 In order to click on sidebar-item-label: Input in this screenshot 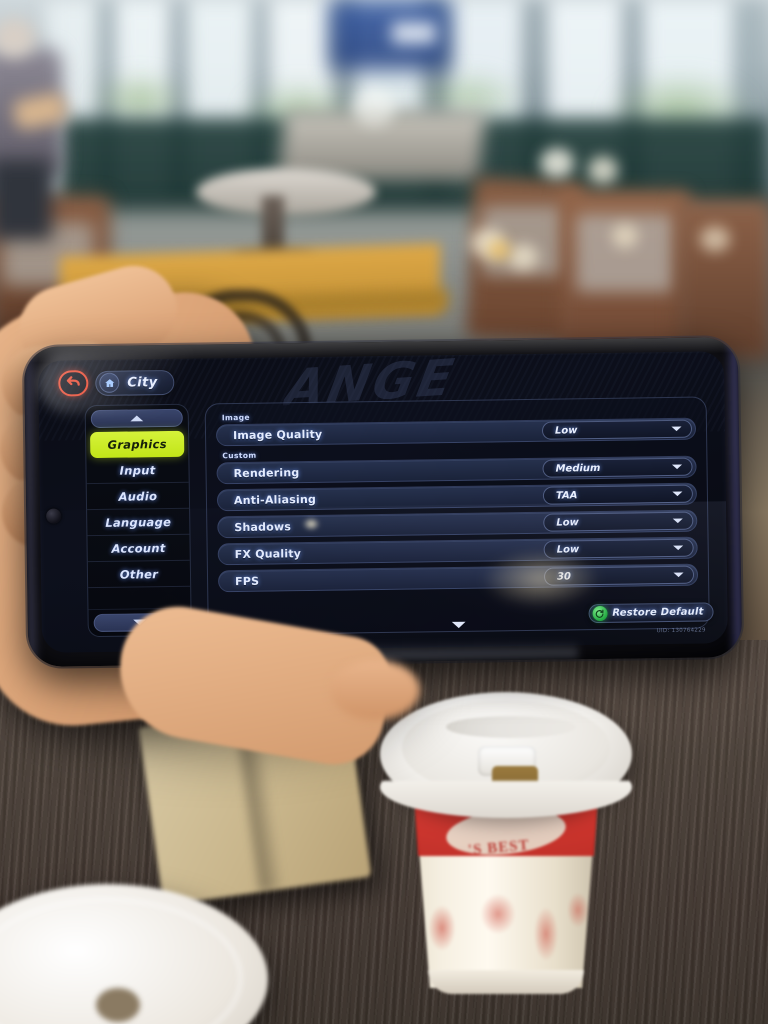, I will do `click(137, 470)`.